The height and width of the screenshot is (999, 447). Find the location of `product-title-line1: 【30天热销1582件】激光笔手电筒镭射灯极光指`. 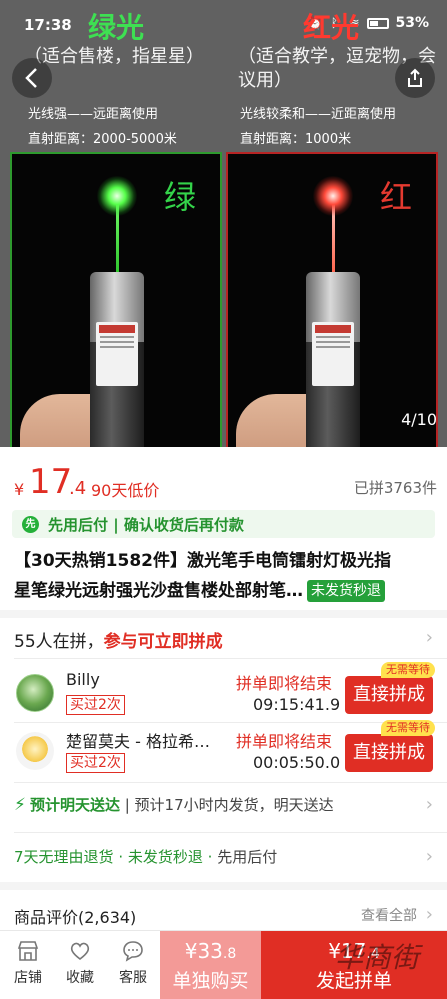

product-title-line1: 【30天热销1582件】激光笔手电筒镭射灯极光指 is located at coordinates (202, 561).